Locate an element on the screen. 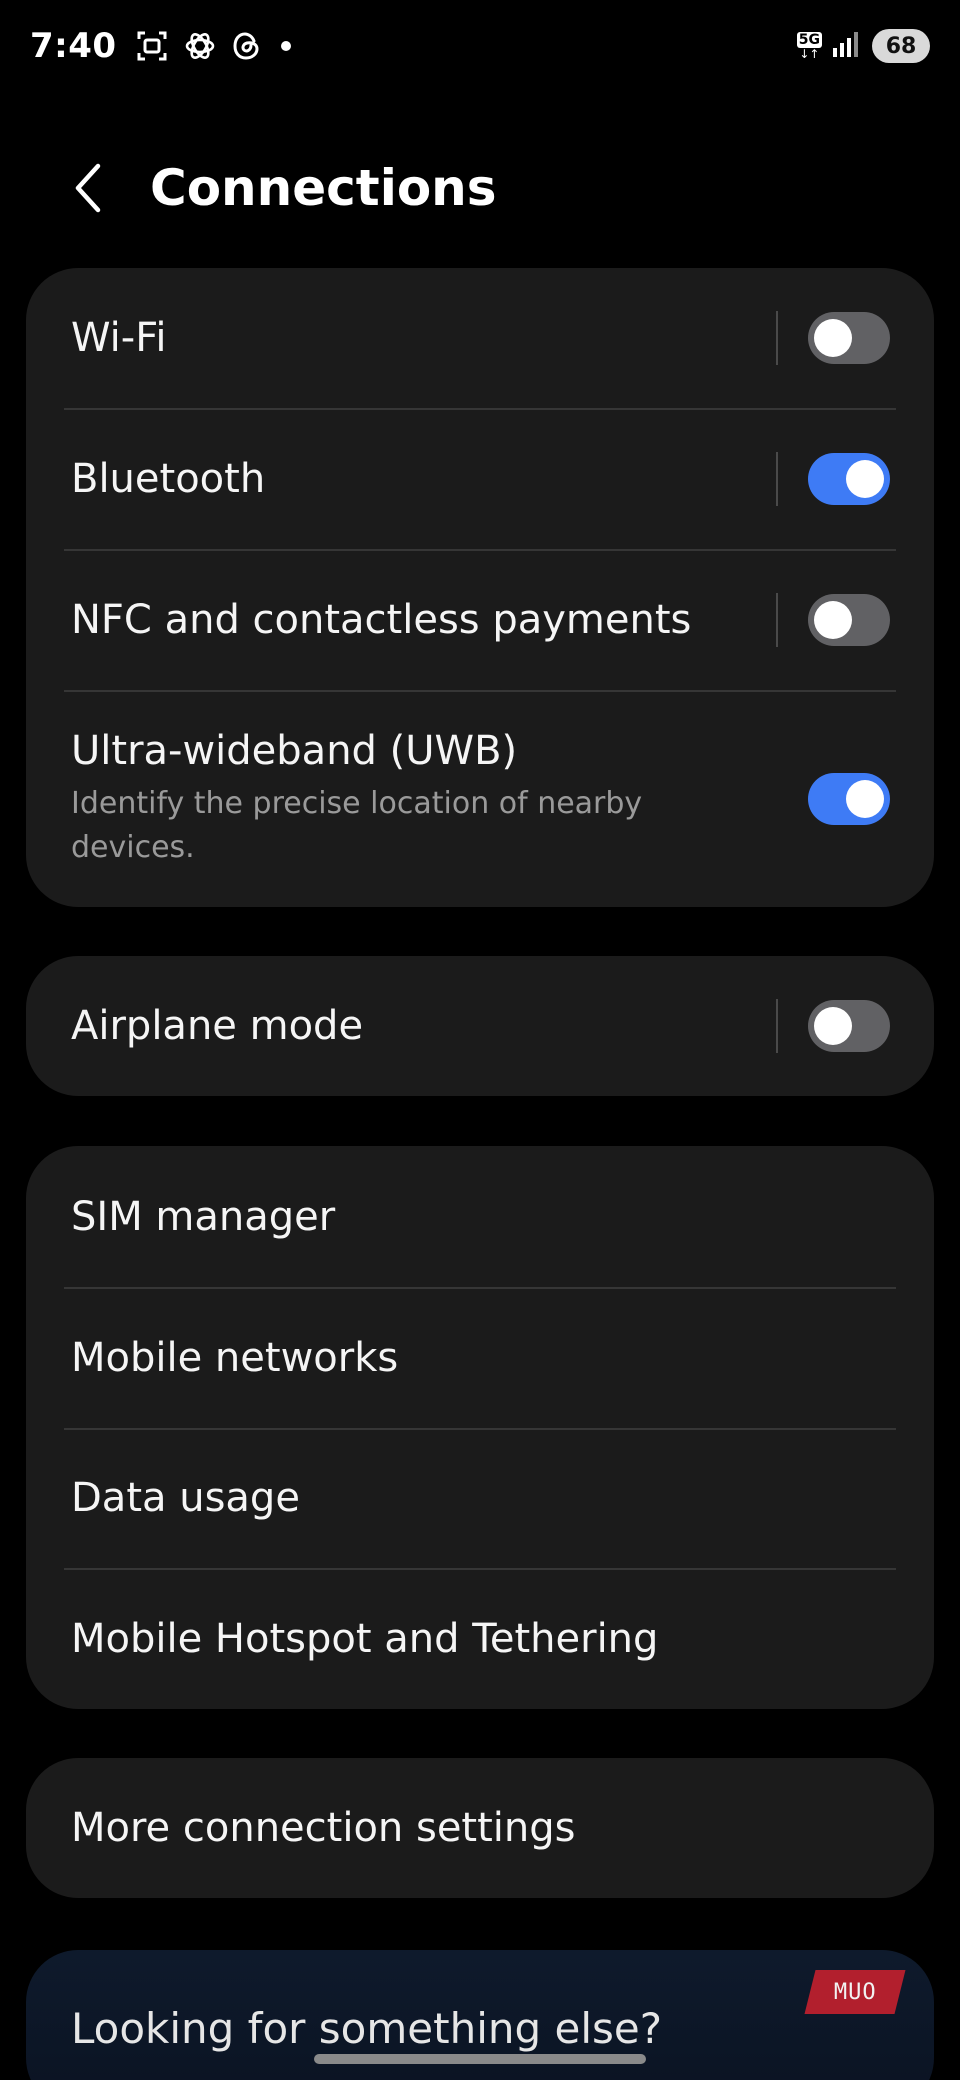 The width and height of the screenshot is (960, 2080). bluetooth-label: Bluetooth is located at coordinates (168, 478).